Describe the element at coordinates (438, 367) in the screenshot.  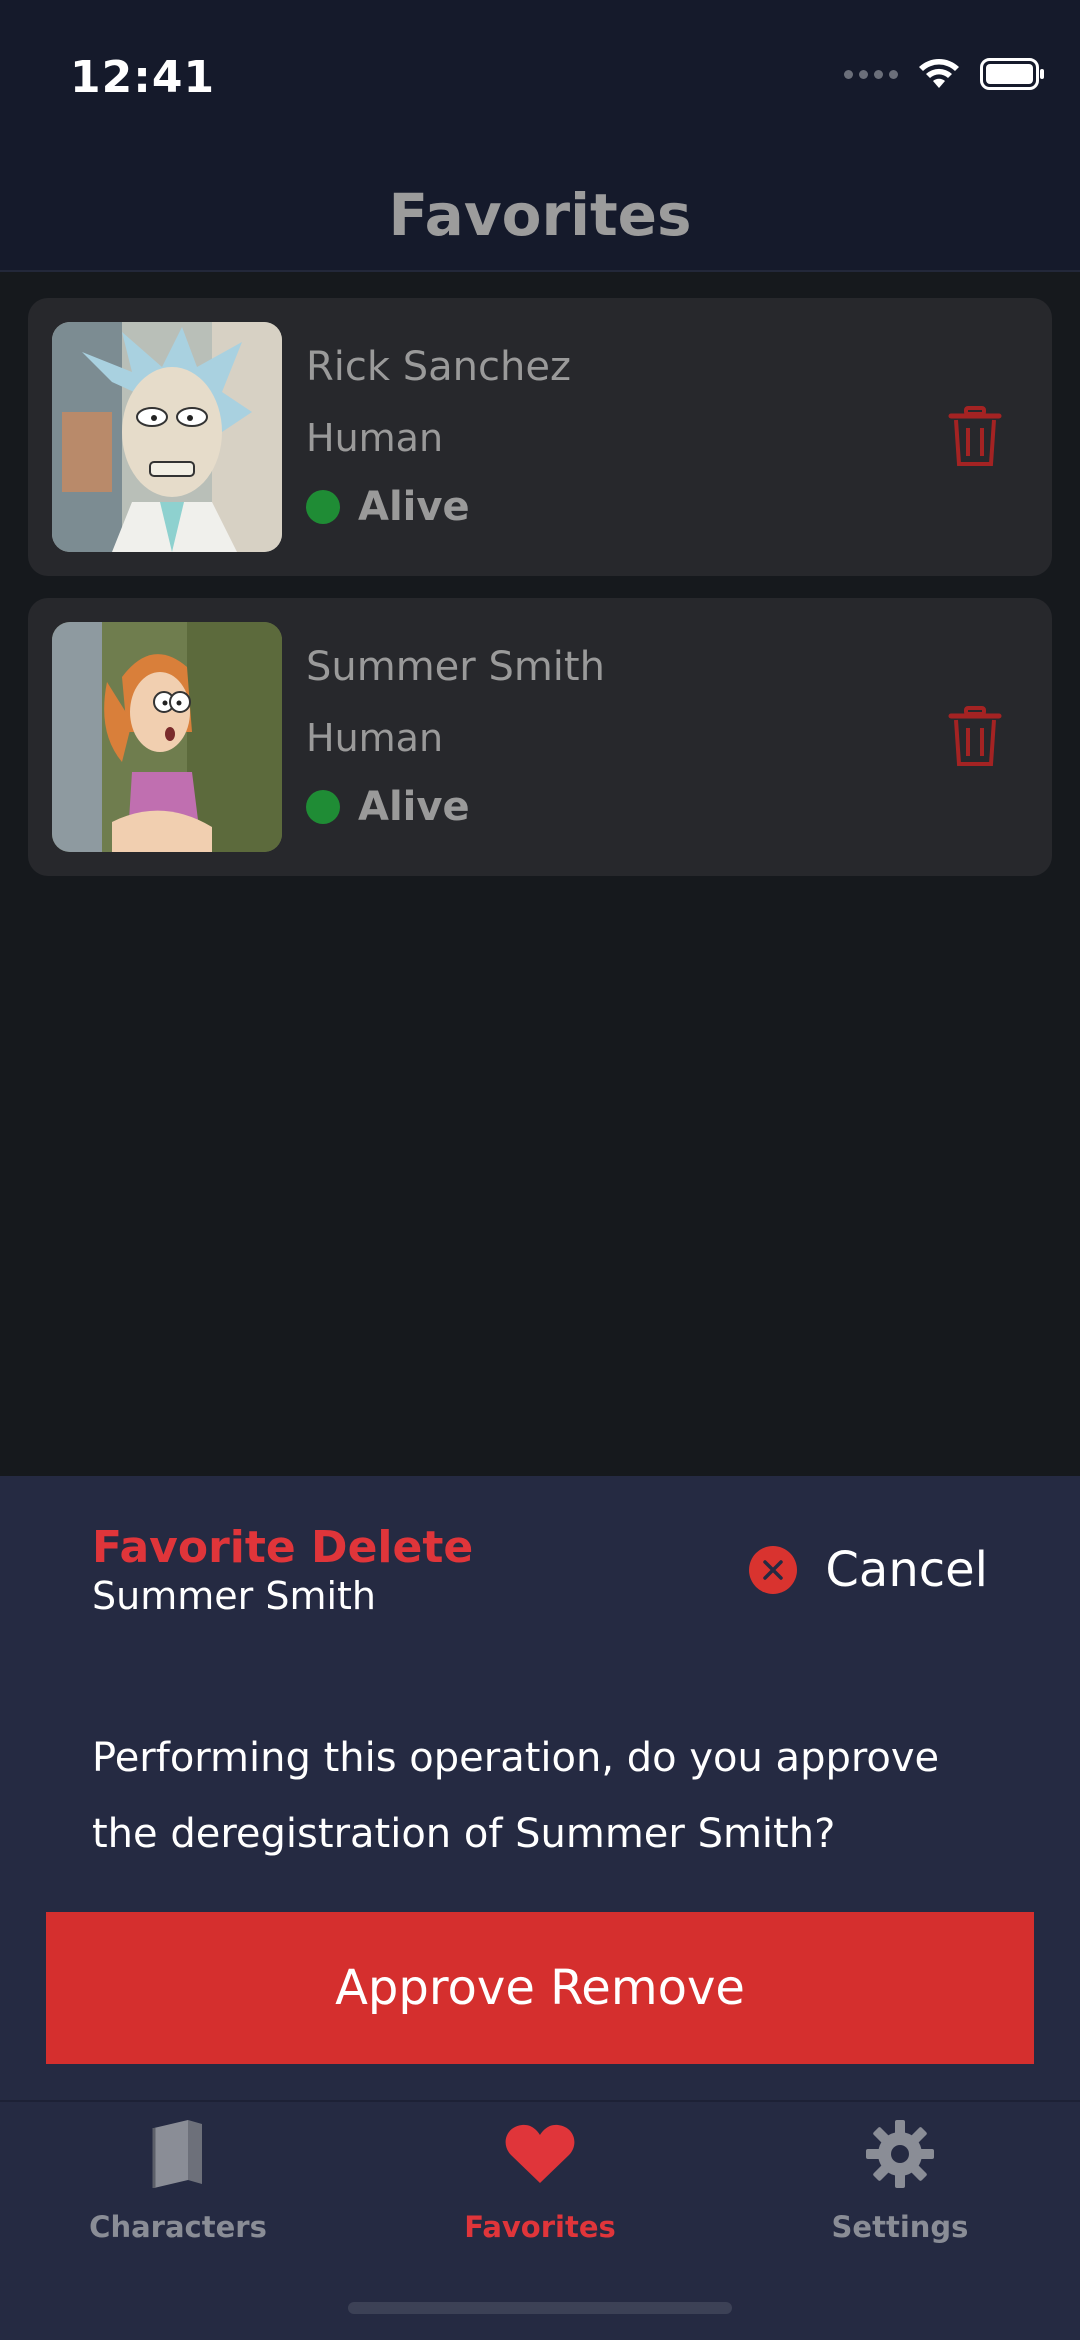
I see `character-name: Rick Sanchez` at that location.